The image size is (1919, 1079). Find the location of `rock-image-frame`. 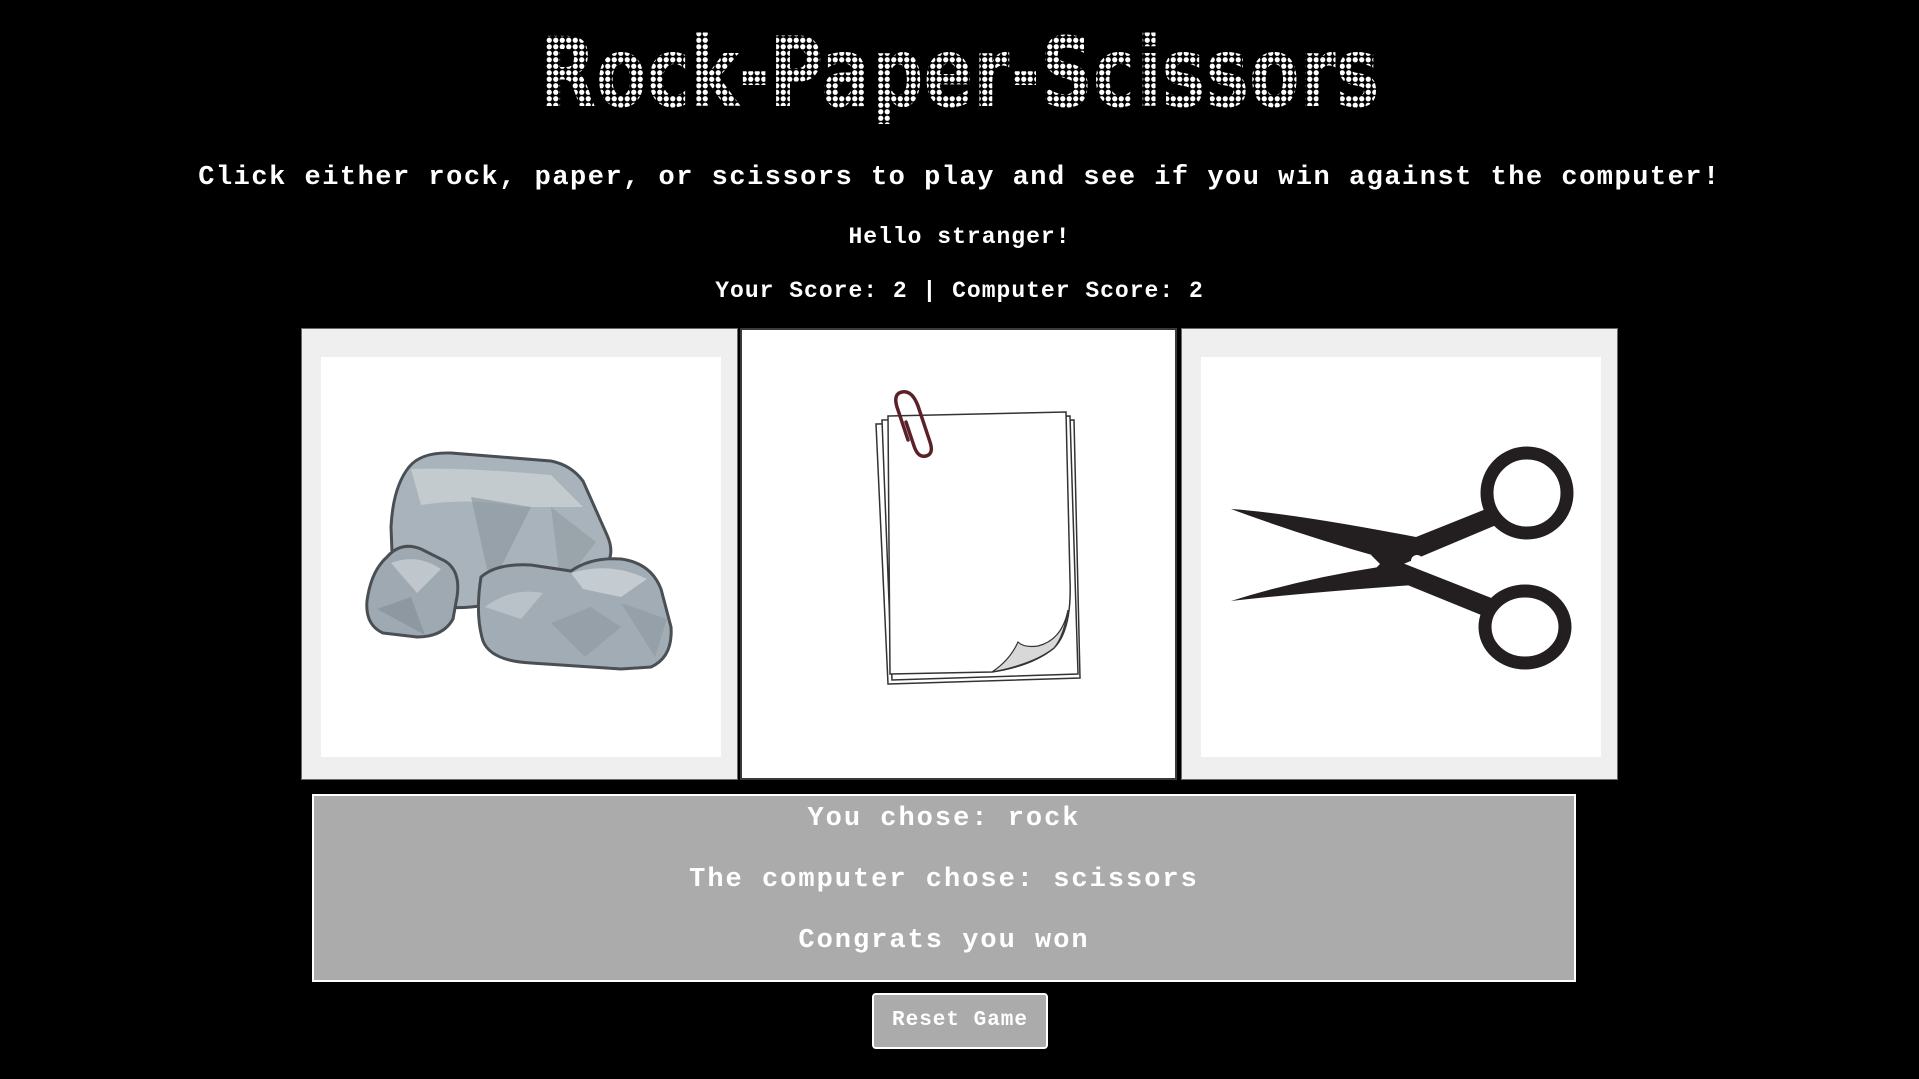

rock-image-frame is located at coordinates (521, 557).